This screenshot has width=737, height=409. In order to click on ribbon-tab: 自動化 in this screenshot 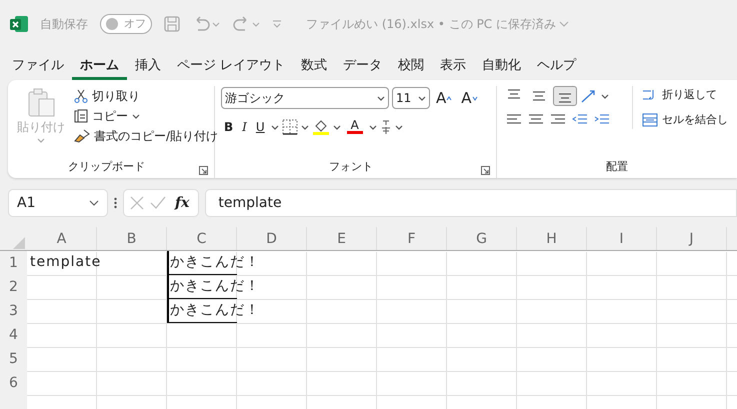, I will do `click(502, 66)`.